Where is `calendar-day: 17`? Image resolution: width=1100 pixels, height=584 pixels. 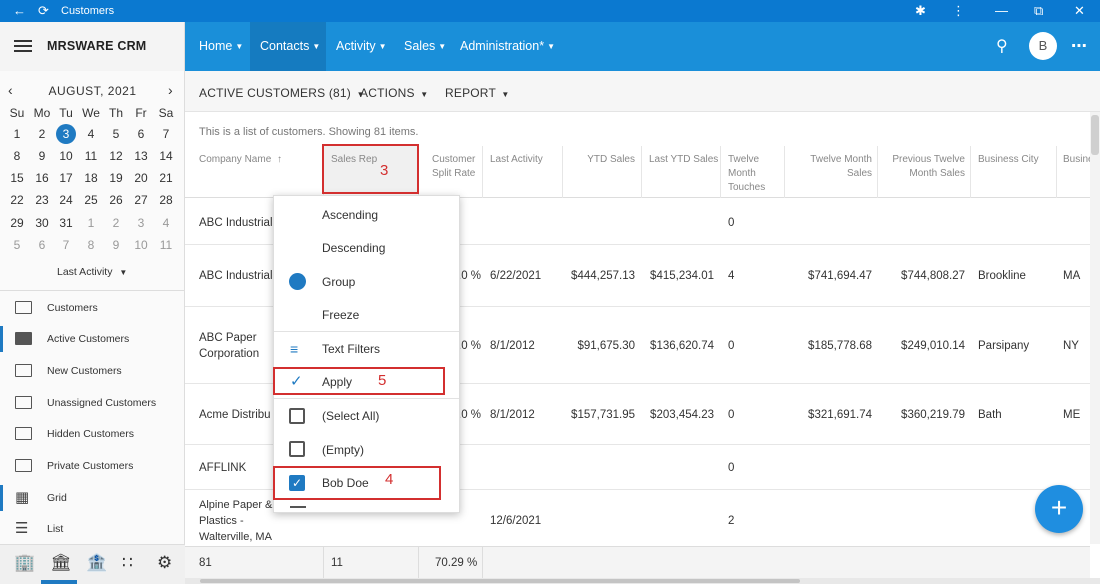
calendar-day: 17 is located at coordinates (66, 178).